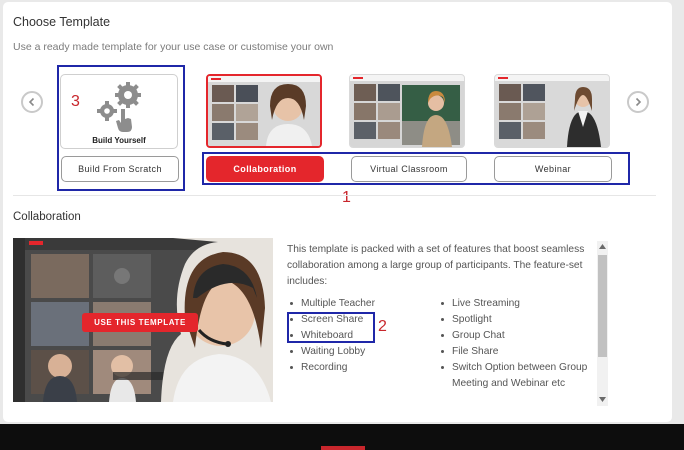 Image resolution: width=684 pixels, height=450 pixels. Describe the element at coordinates (363, 352) in the screenshot. I see `list-item: Waiting Lobby` at that location.